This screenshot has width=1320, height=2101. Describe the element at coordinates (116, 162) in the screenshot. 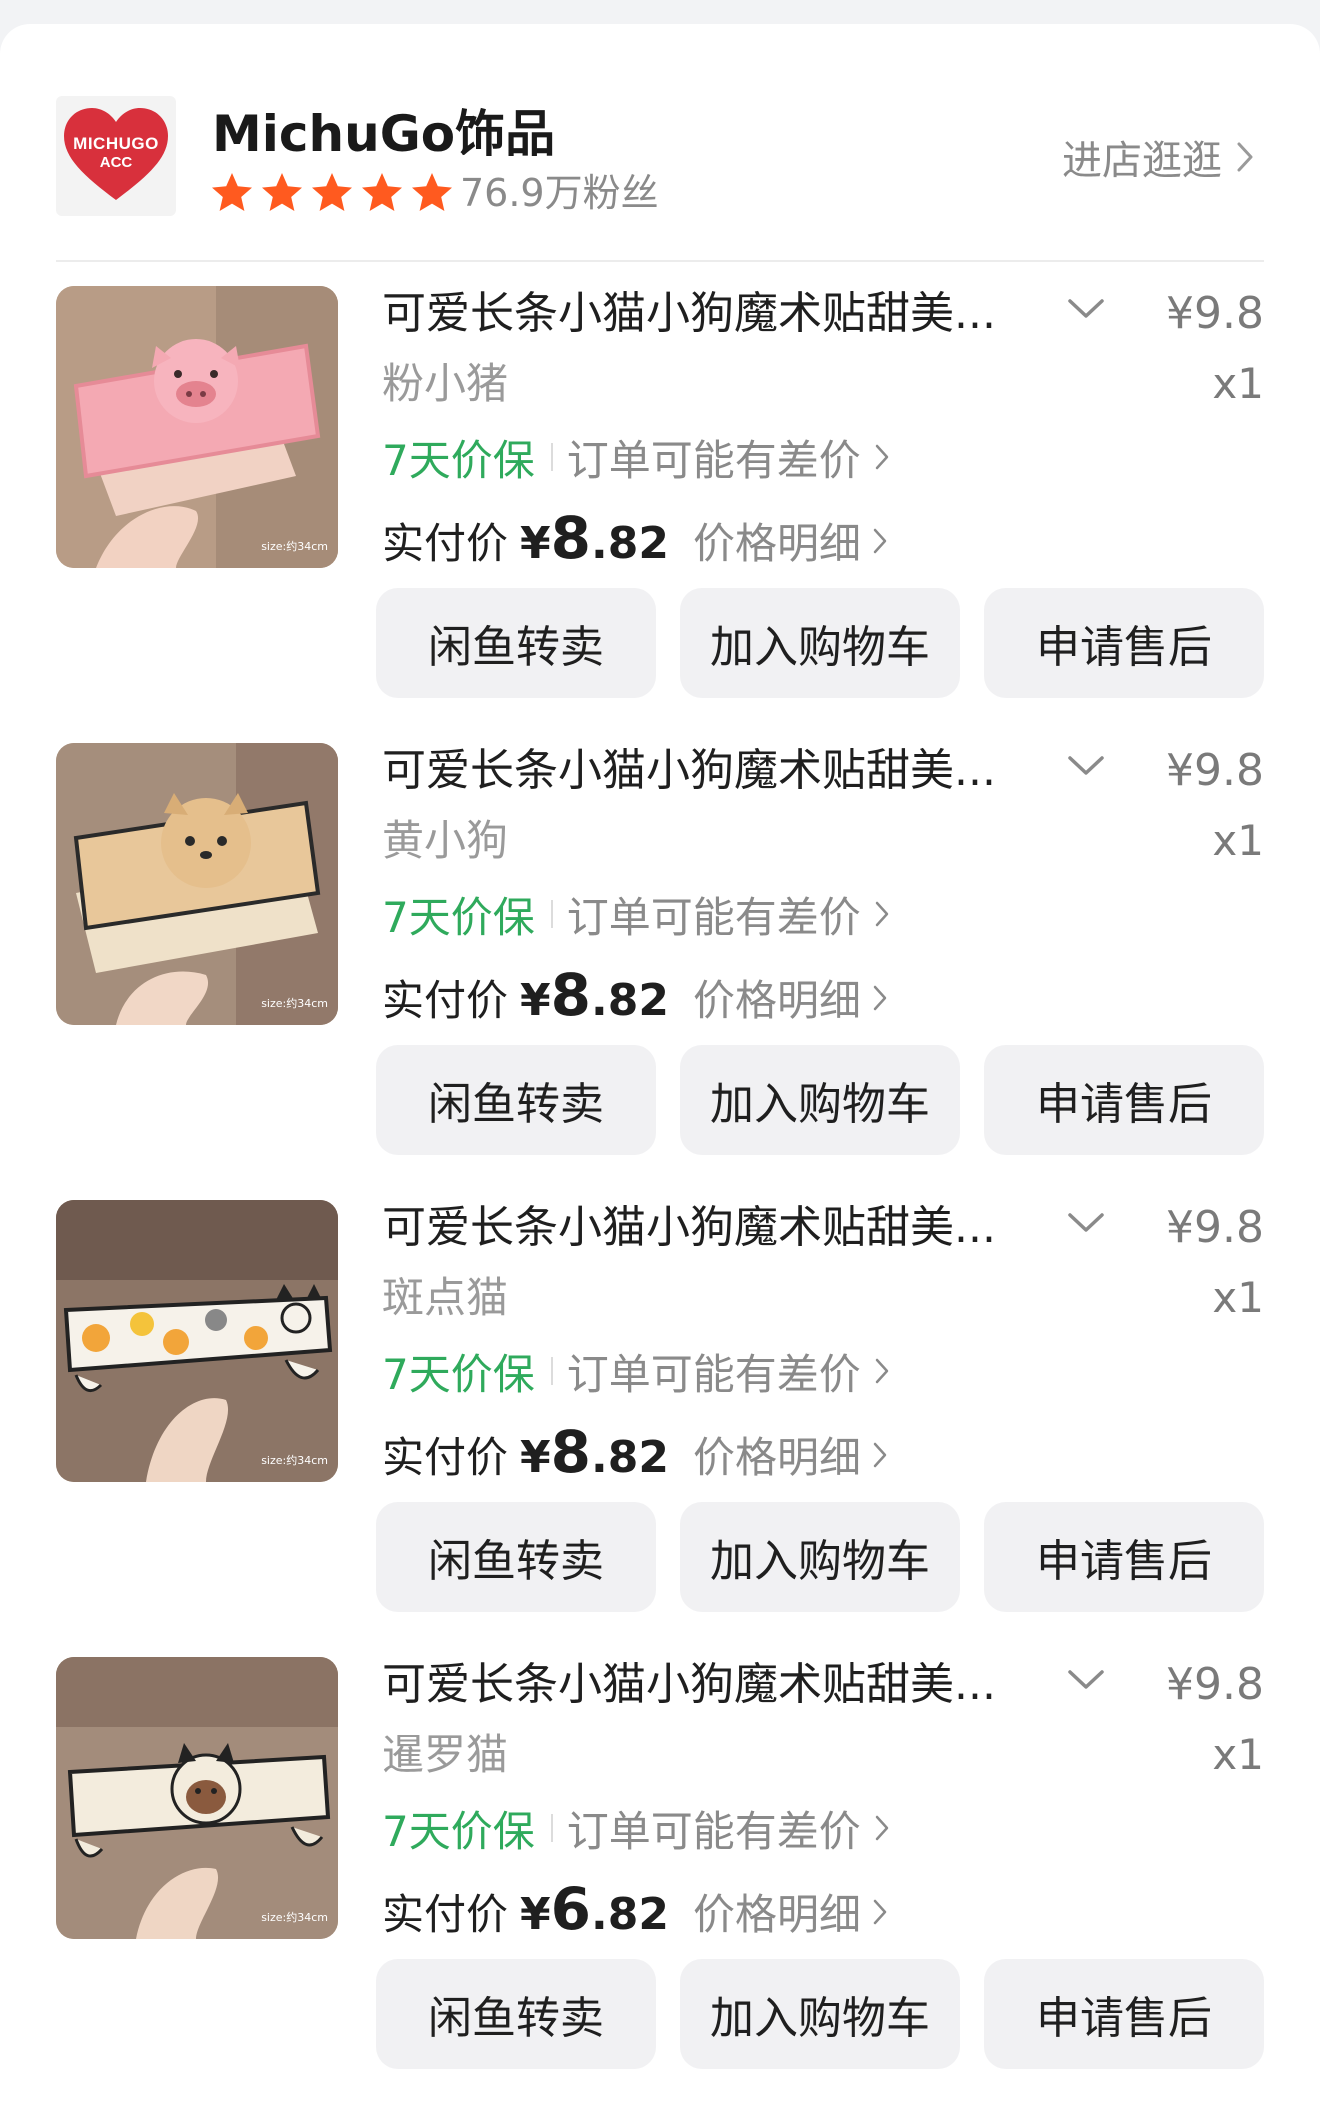

I see `logo-text-line2: ACC` at that location.